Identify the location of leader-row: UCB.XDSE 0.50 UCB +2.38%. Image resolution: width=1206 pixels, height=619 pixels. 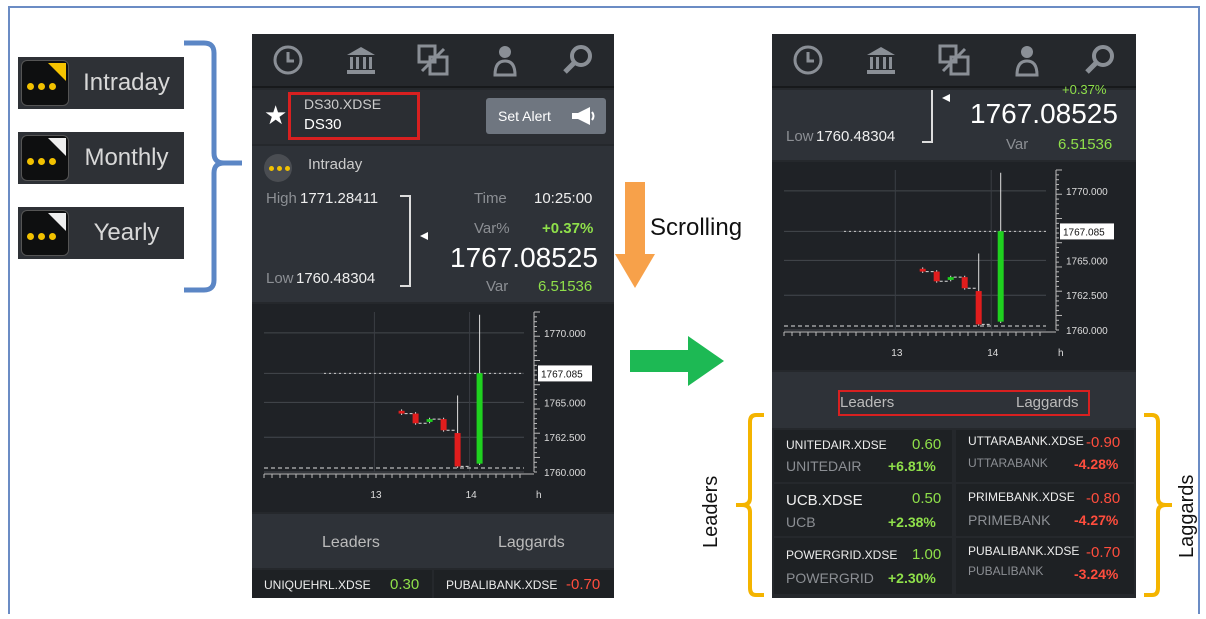
(863, 510).